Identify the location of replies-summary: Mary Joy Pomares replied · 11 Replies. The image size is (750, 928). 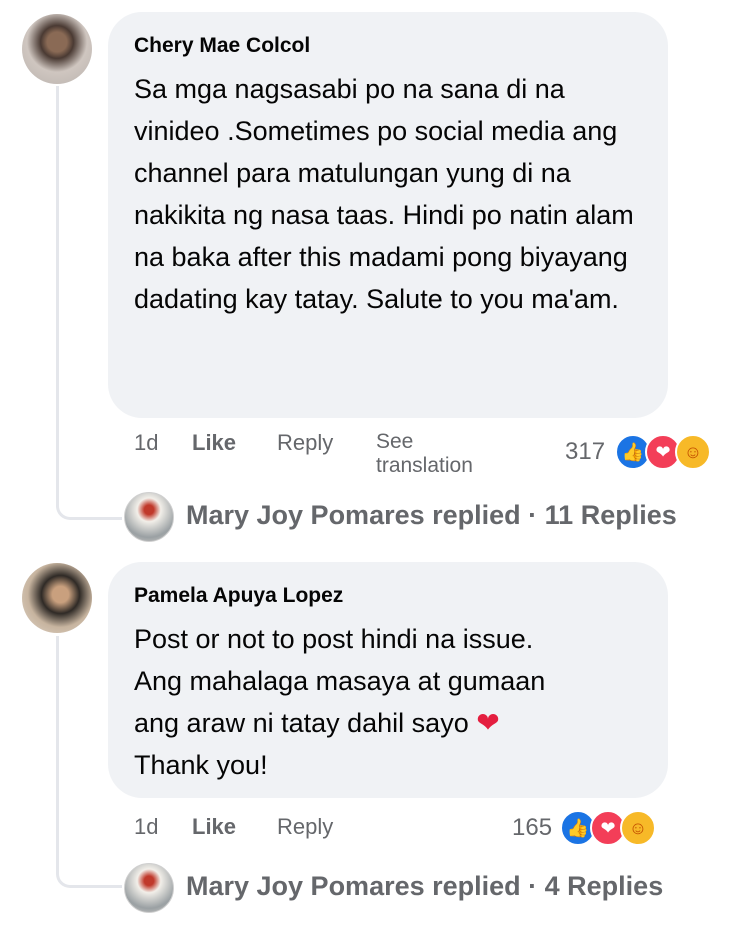
(431, 515).